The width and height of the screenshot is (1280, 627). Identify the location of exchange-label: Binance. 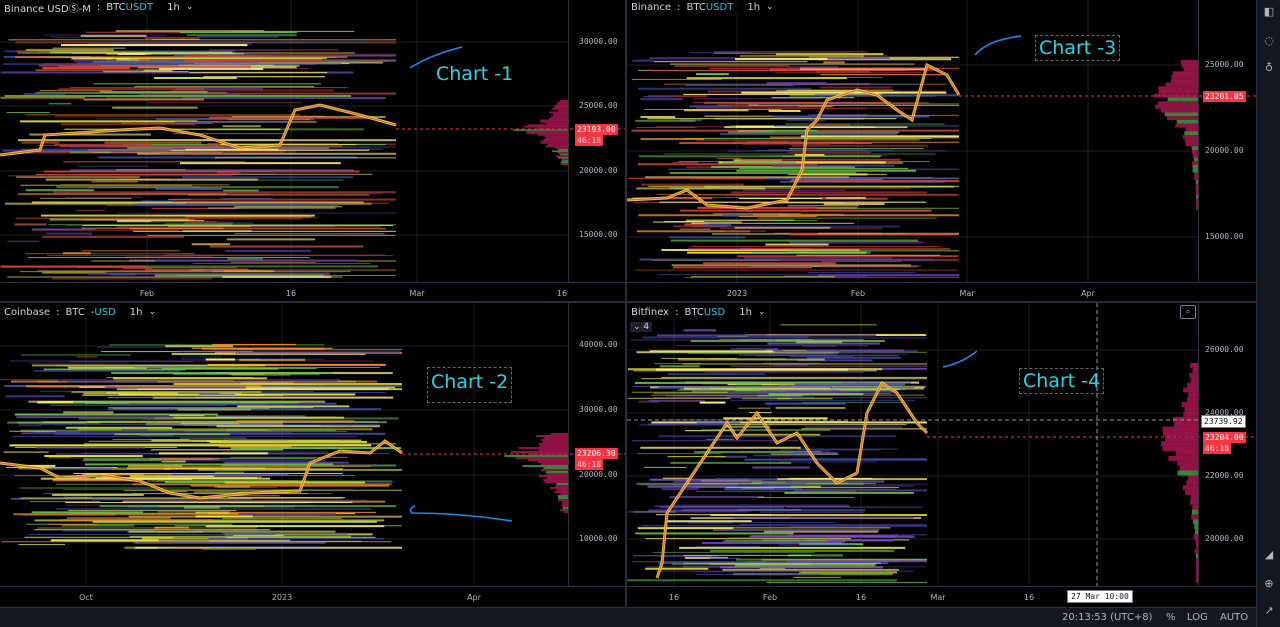
(651, 7).